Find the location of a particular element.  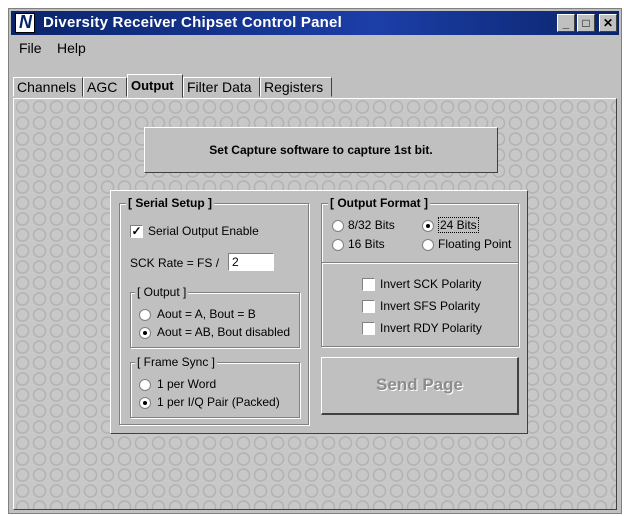

output-group-title: [ Output ] is located at coordinates (162, 292).